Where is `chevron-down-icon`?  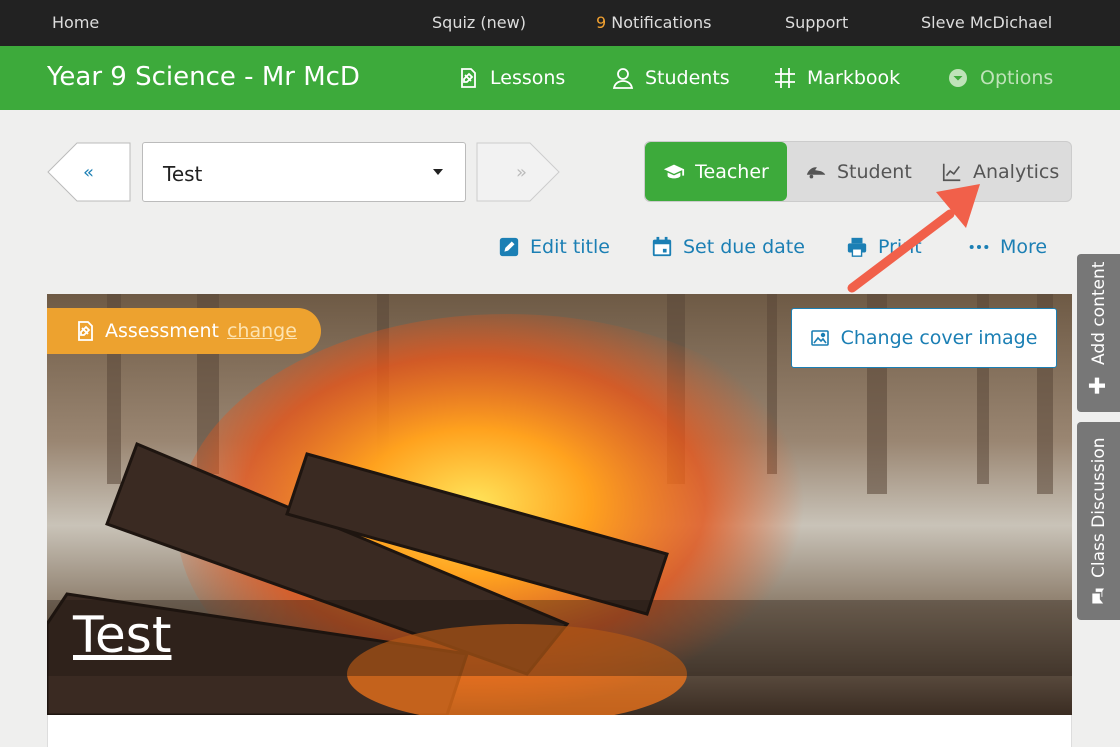
chevron-down-icon is located at coordinates (958, 78).